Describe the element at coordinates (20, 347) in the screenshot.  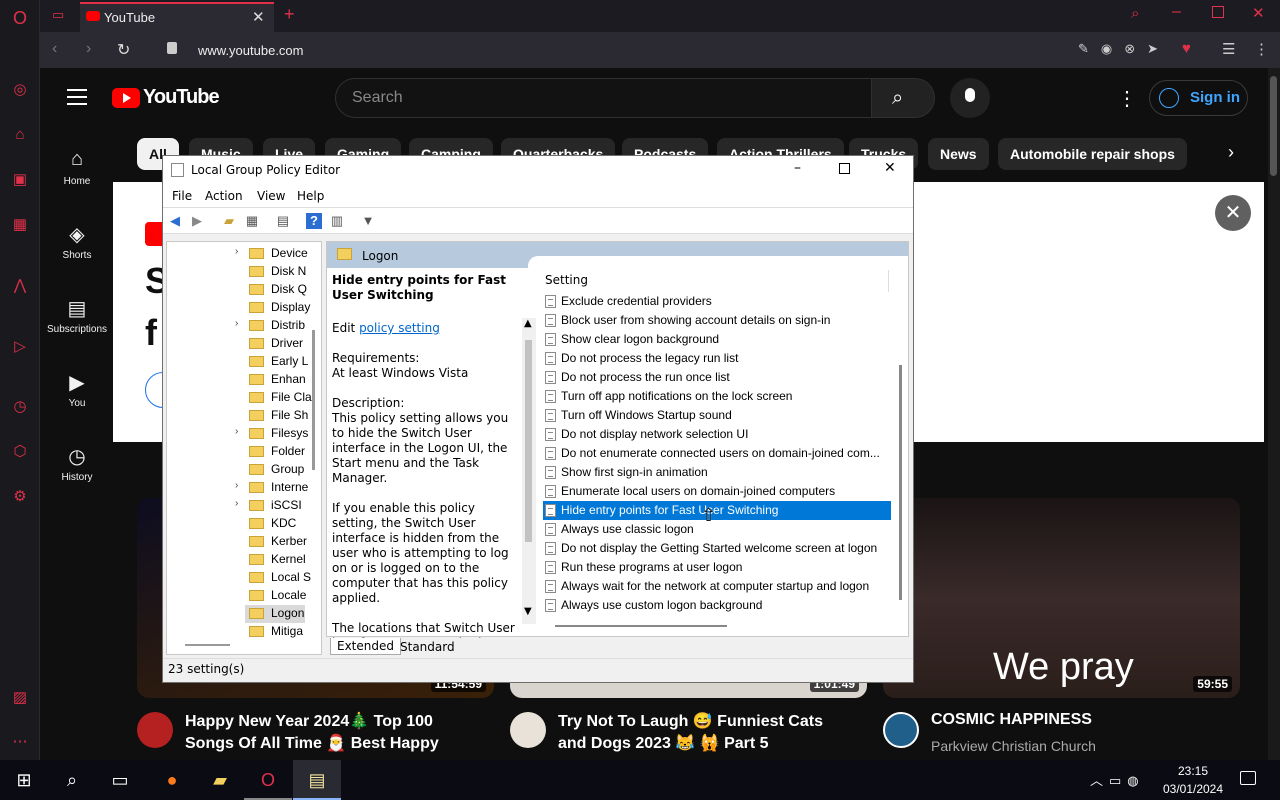
I see `player-icon: ▷` at that location.